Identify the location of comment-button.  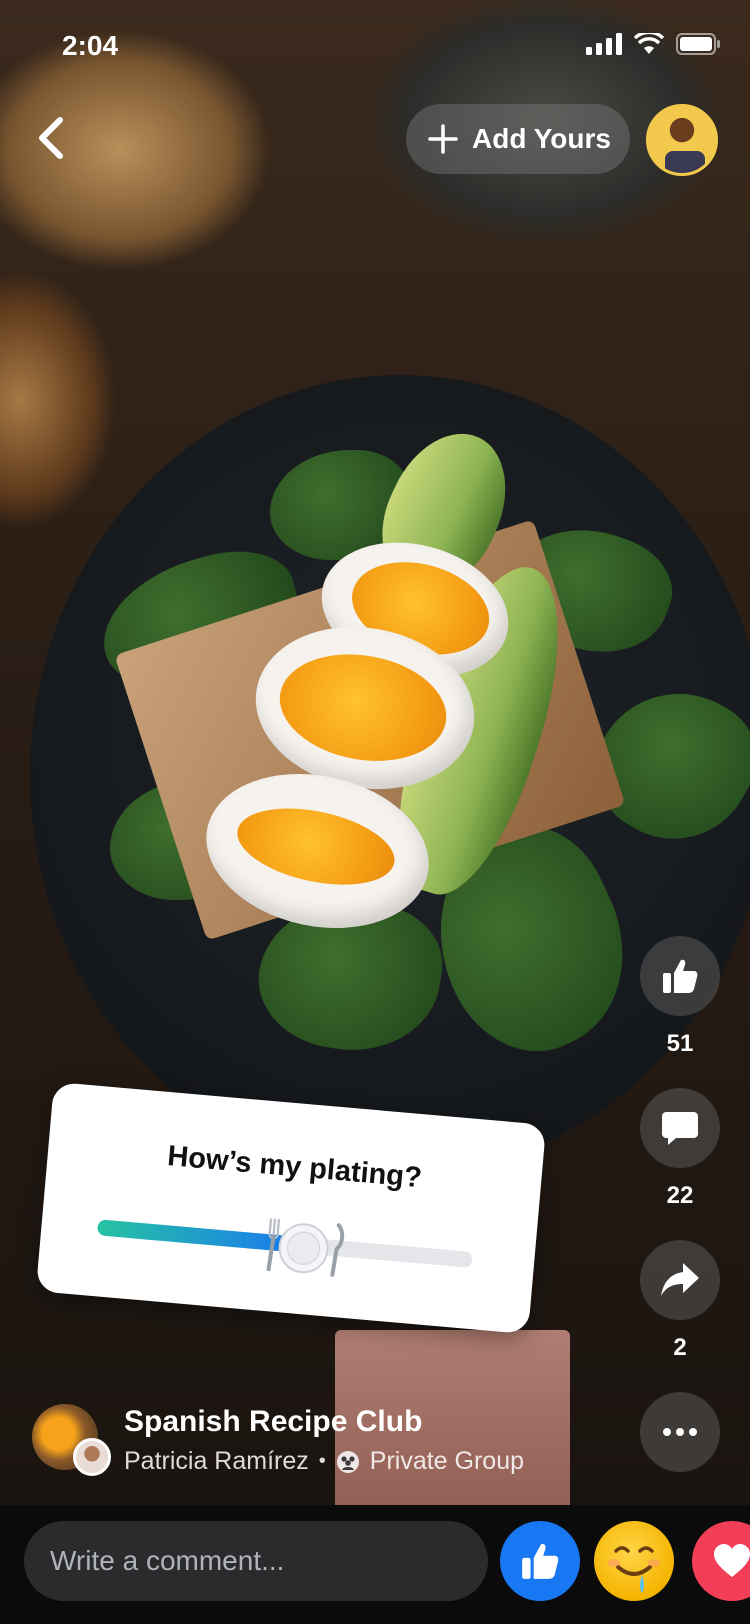
(680, 1128).